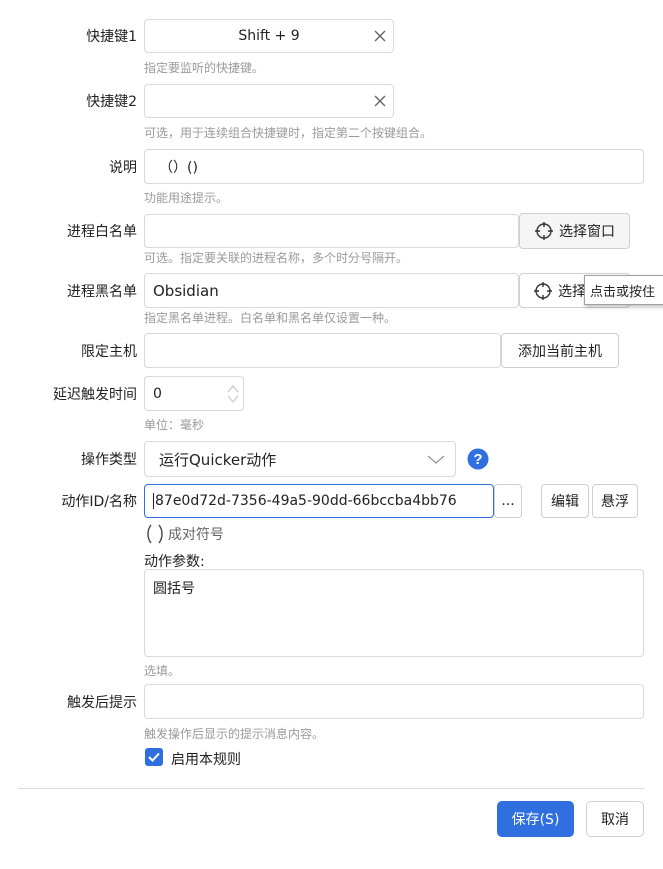 This screenshot has width=663, height=869. I want to click on action-params-label: 动作参数:, so click(174, 562).